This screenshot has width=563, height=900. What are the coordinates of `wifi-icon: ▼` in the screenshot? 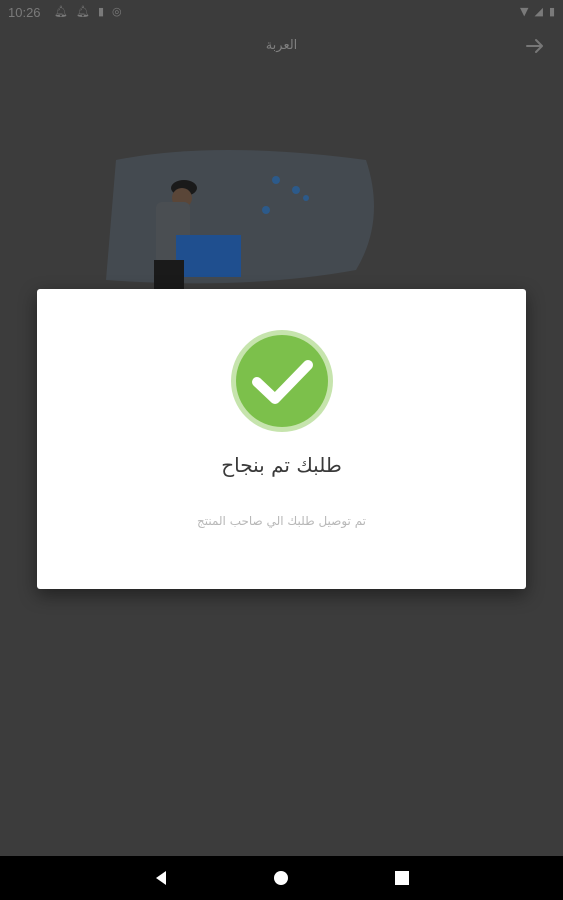 It's located at (524, 11).